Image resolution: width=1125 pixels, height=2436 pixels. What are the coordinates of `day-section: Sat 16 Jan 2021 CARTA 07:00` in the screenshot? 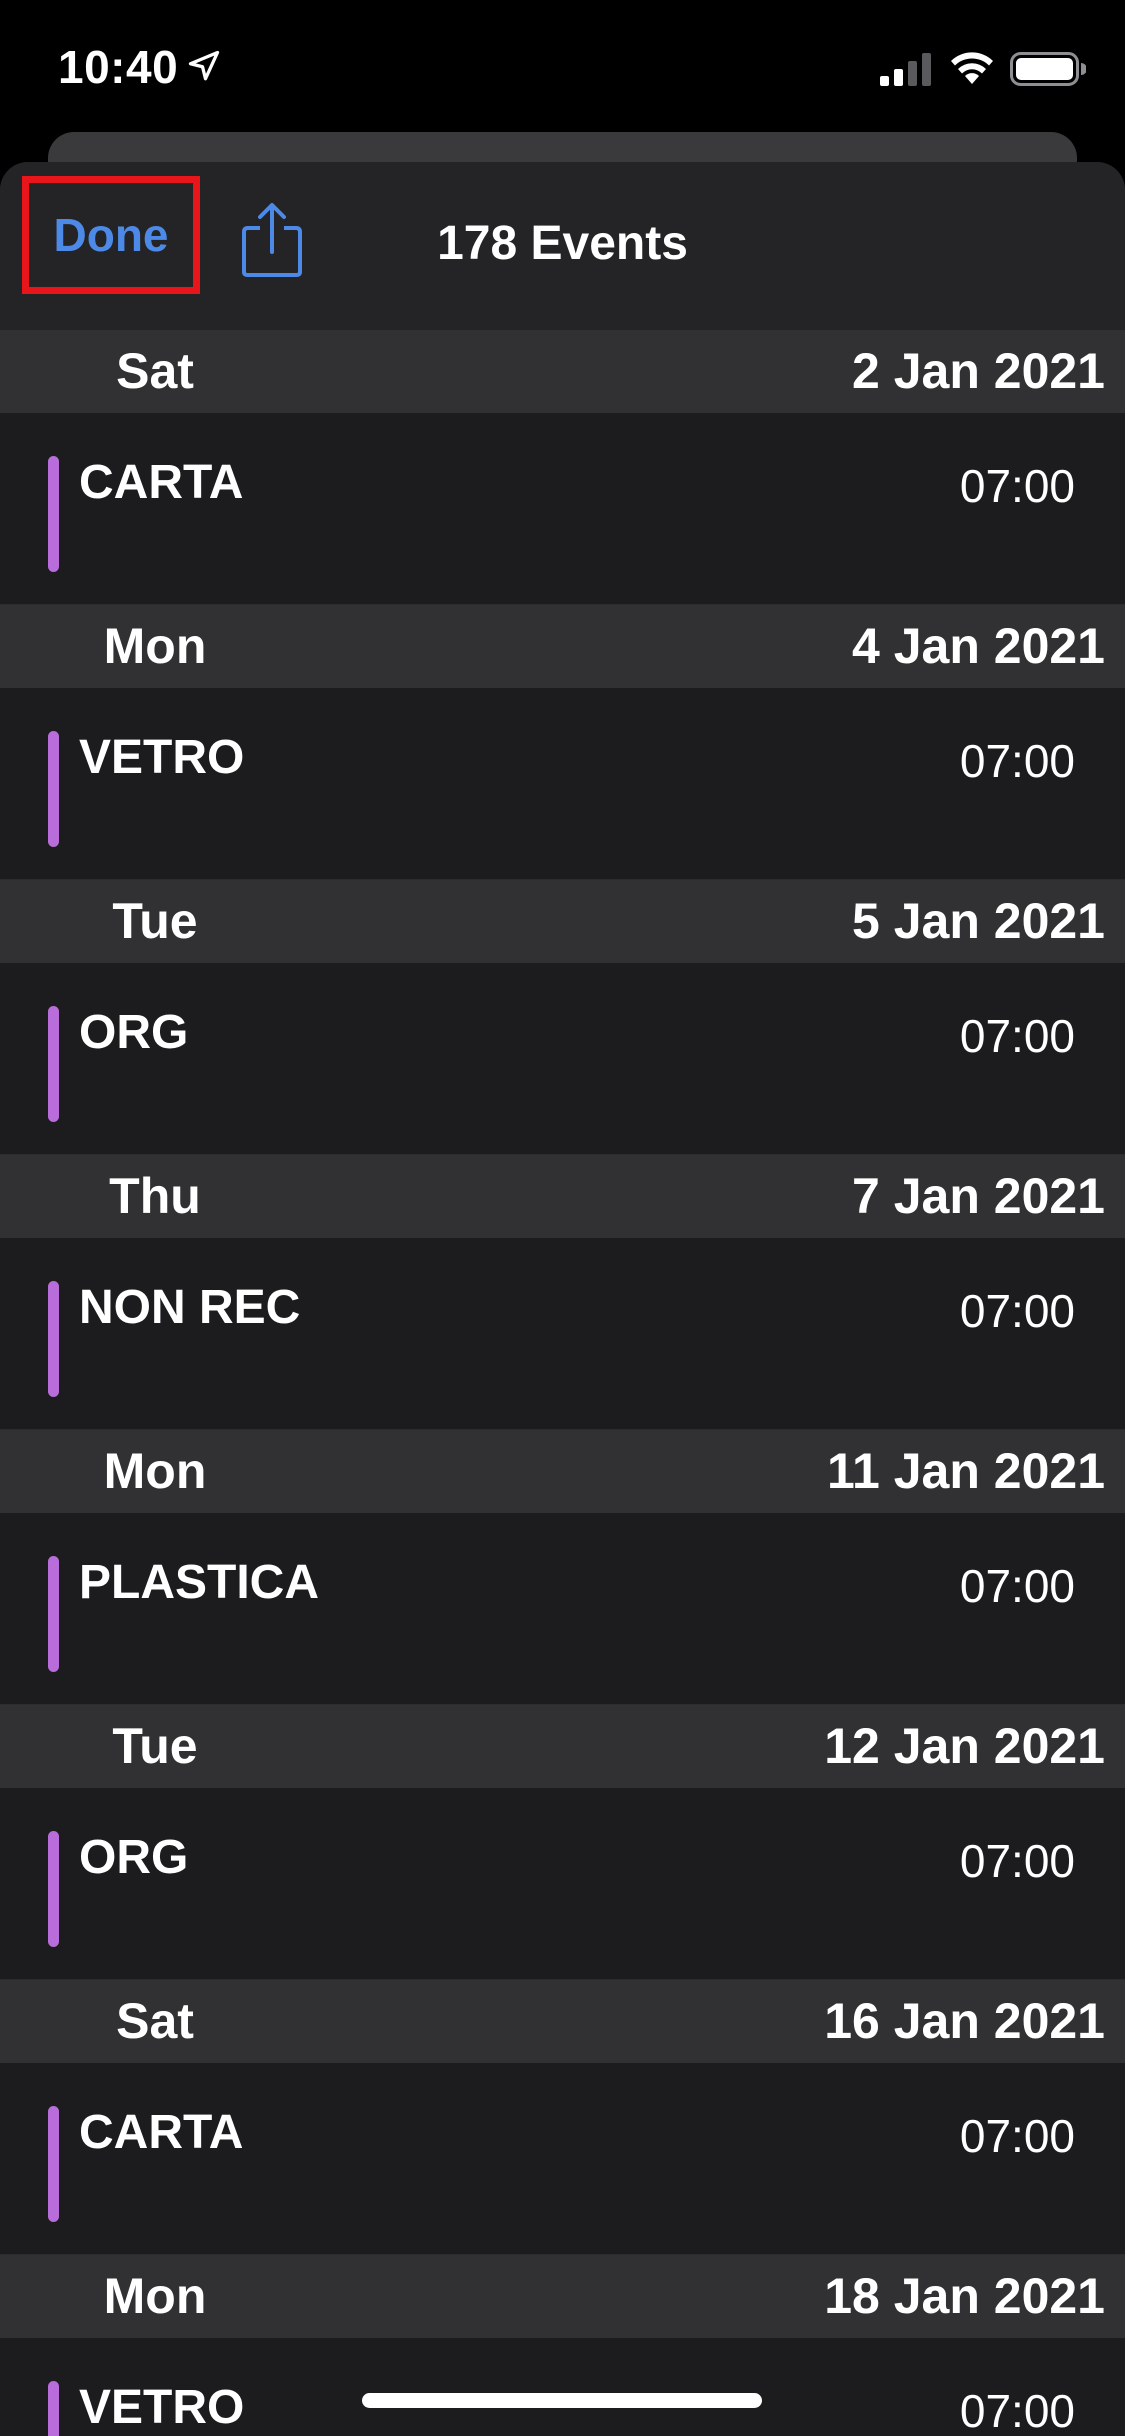 It's located at (562, 2117).